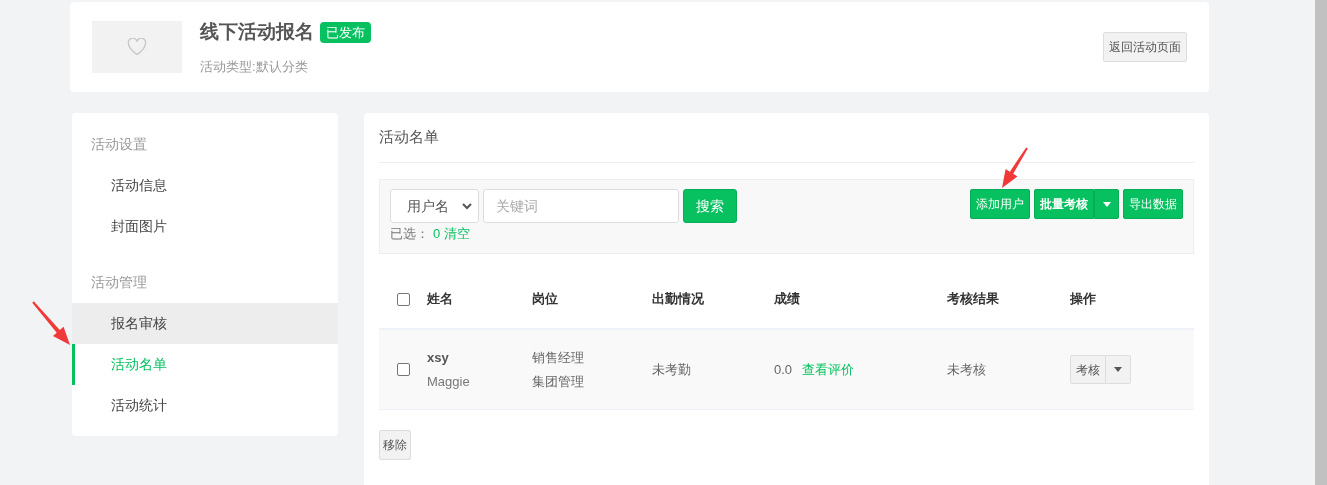 This screenshot has height=485, width=1327. What do you see at coordinates (205, 323) in the screenshot?
I see `sidebar-item: 报名审核` at bounding box center [205, 323].